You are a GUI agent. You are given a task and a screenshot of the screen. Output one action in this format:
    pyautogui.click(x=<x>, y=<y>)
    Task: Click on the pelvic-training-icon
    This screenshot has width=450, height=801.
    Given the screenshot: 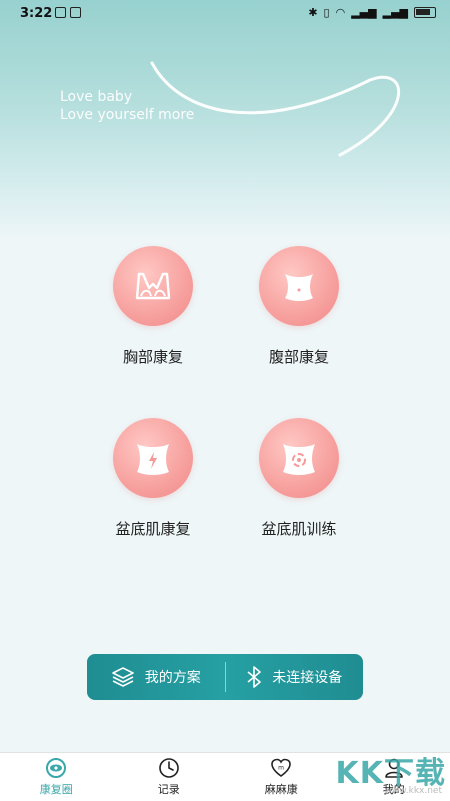 What is the action you would take?
    pyautogui.click(x=299, y=458)
    